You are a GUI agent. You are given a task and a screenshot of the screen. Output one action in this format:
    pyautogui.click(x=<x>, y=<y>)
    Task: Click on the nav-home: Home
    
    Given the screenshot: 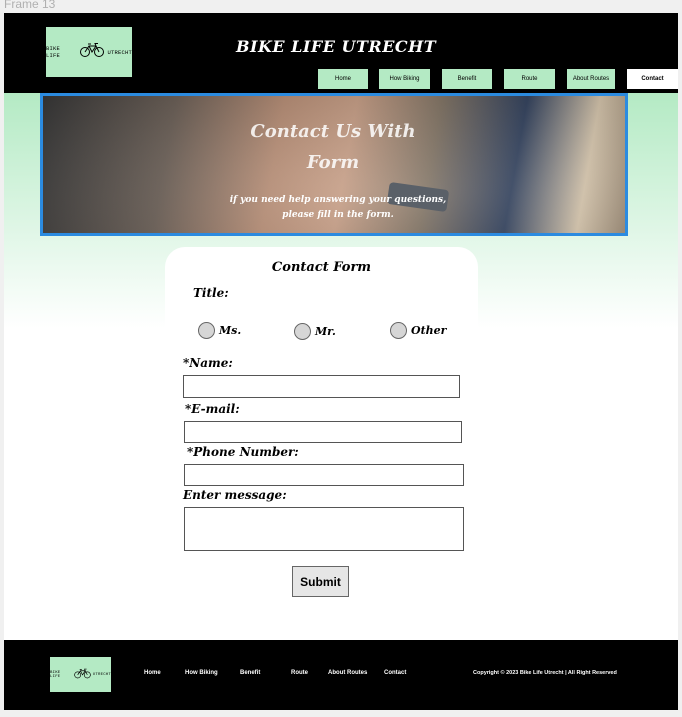 What is the action you would take?
    pyautogui.click(x=343, y=79)
    